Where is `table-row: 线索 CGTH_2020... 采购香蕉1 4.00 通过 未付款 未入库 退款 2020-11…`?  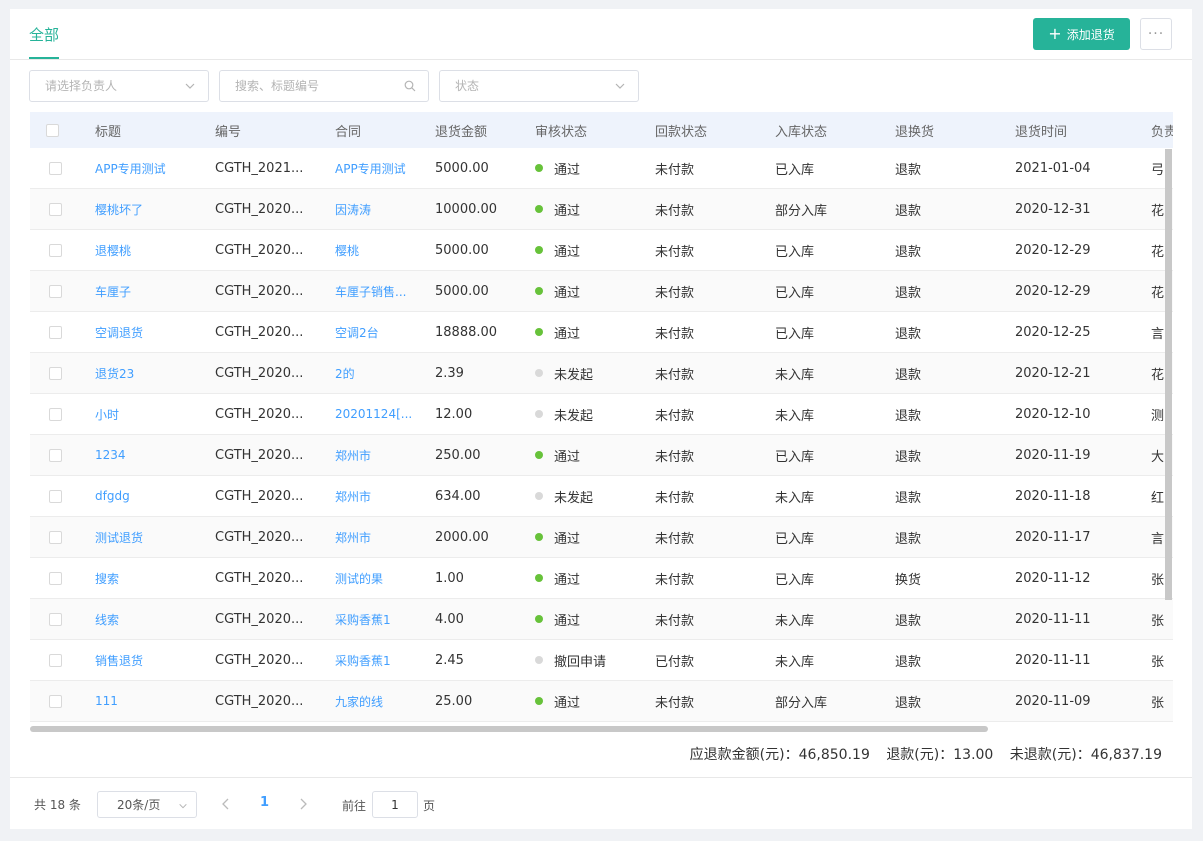 table-row: 线索 CGTH_2020... 采购香蕉1 4.00 通过 未付款 未入库 退款 2020-11… is located at coordinates (601, 619).